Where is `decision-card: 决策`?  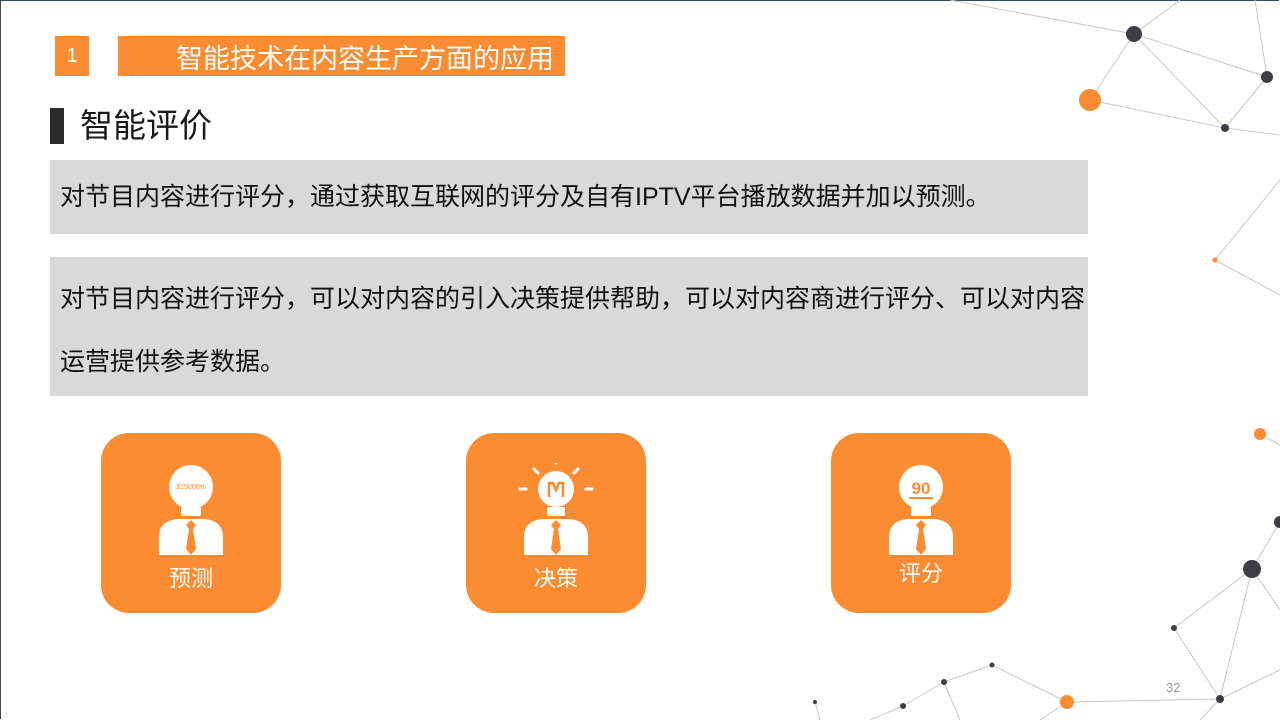 decision-card: 决策 is located at coordinates (556, 523).